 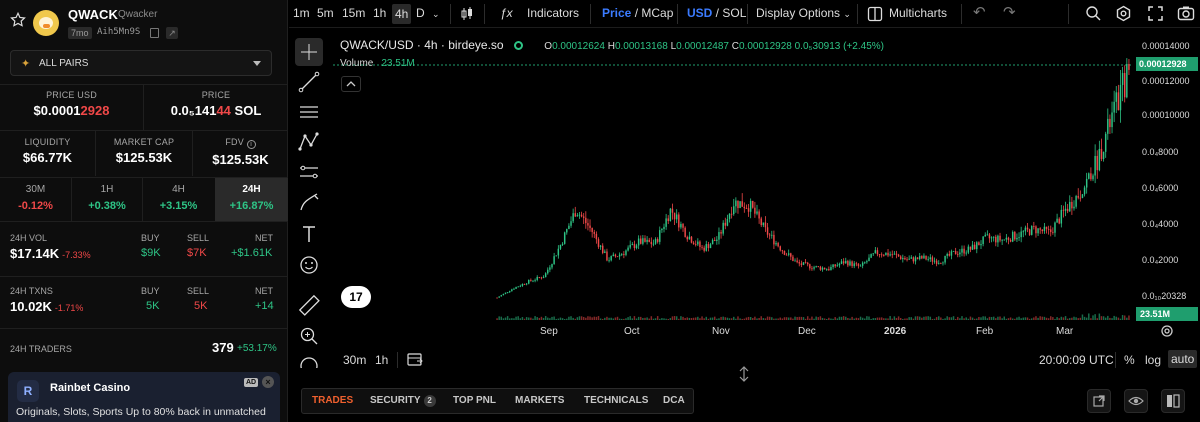 I want to click on external-link-icon: ↗, so click(x=172, y=33).